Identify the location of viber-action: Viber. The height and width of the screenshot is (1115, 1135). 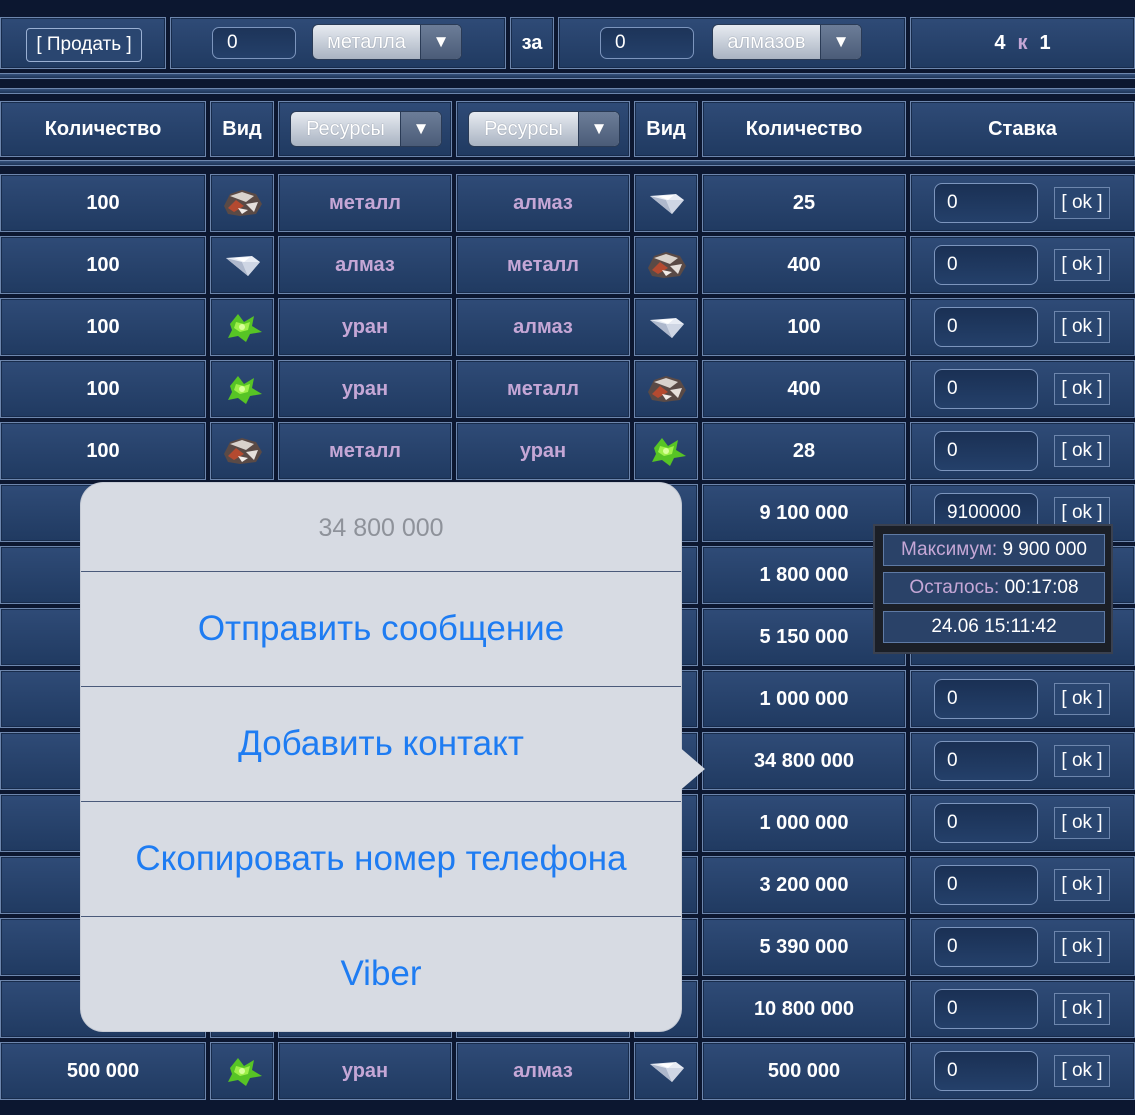
(381, 974).